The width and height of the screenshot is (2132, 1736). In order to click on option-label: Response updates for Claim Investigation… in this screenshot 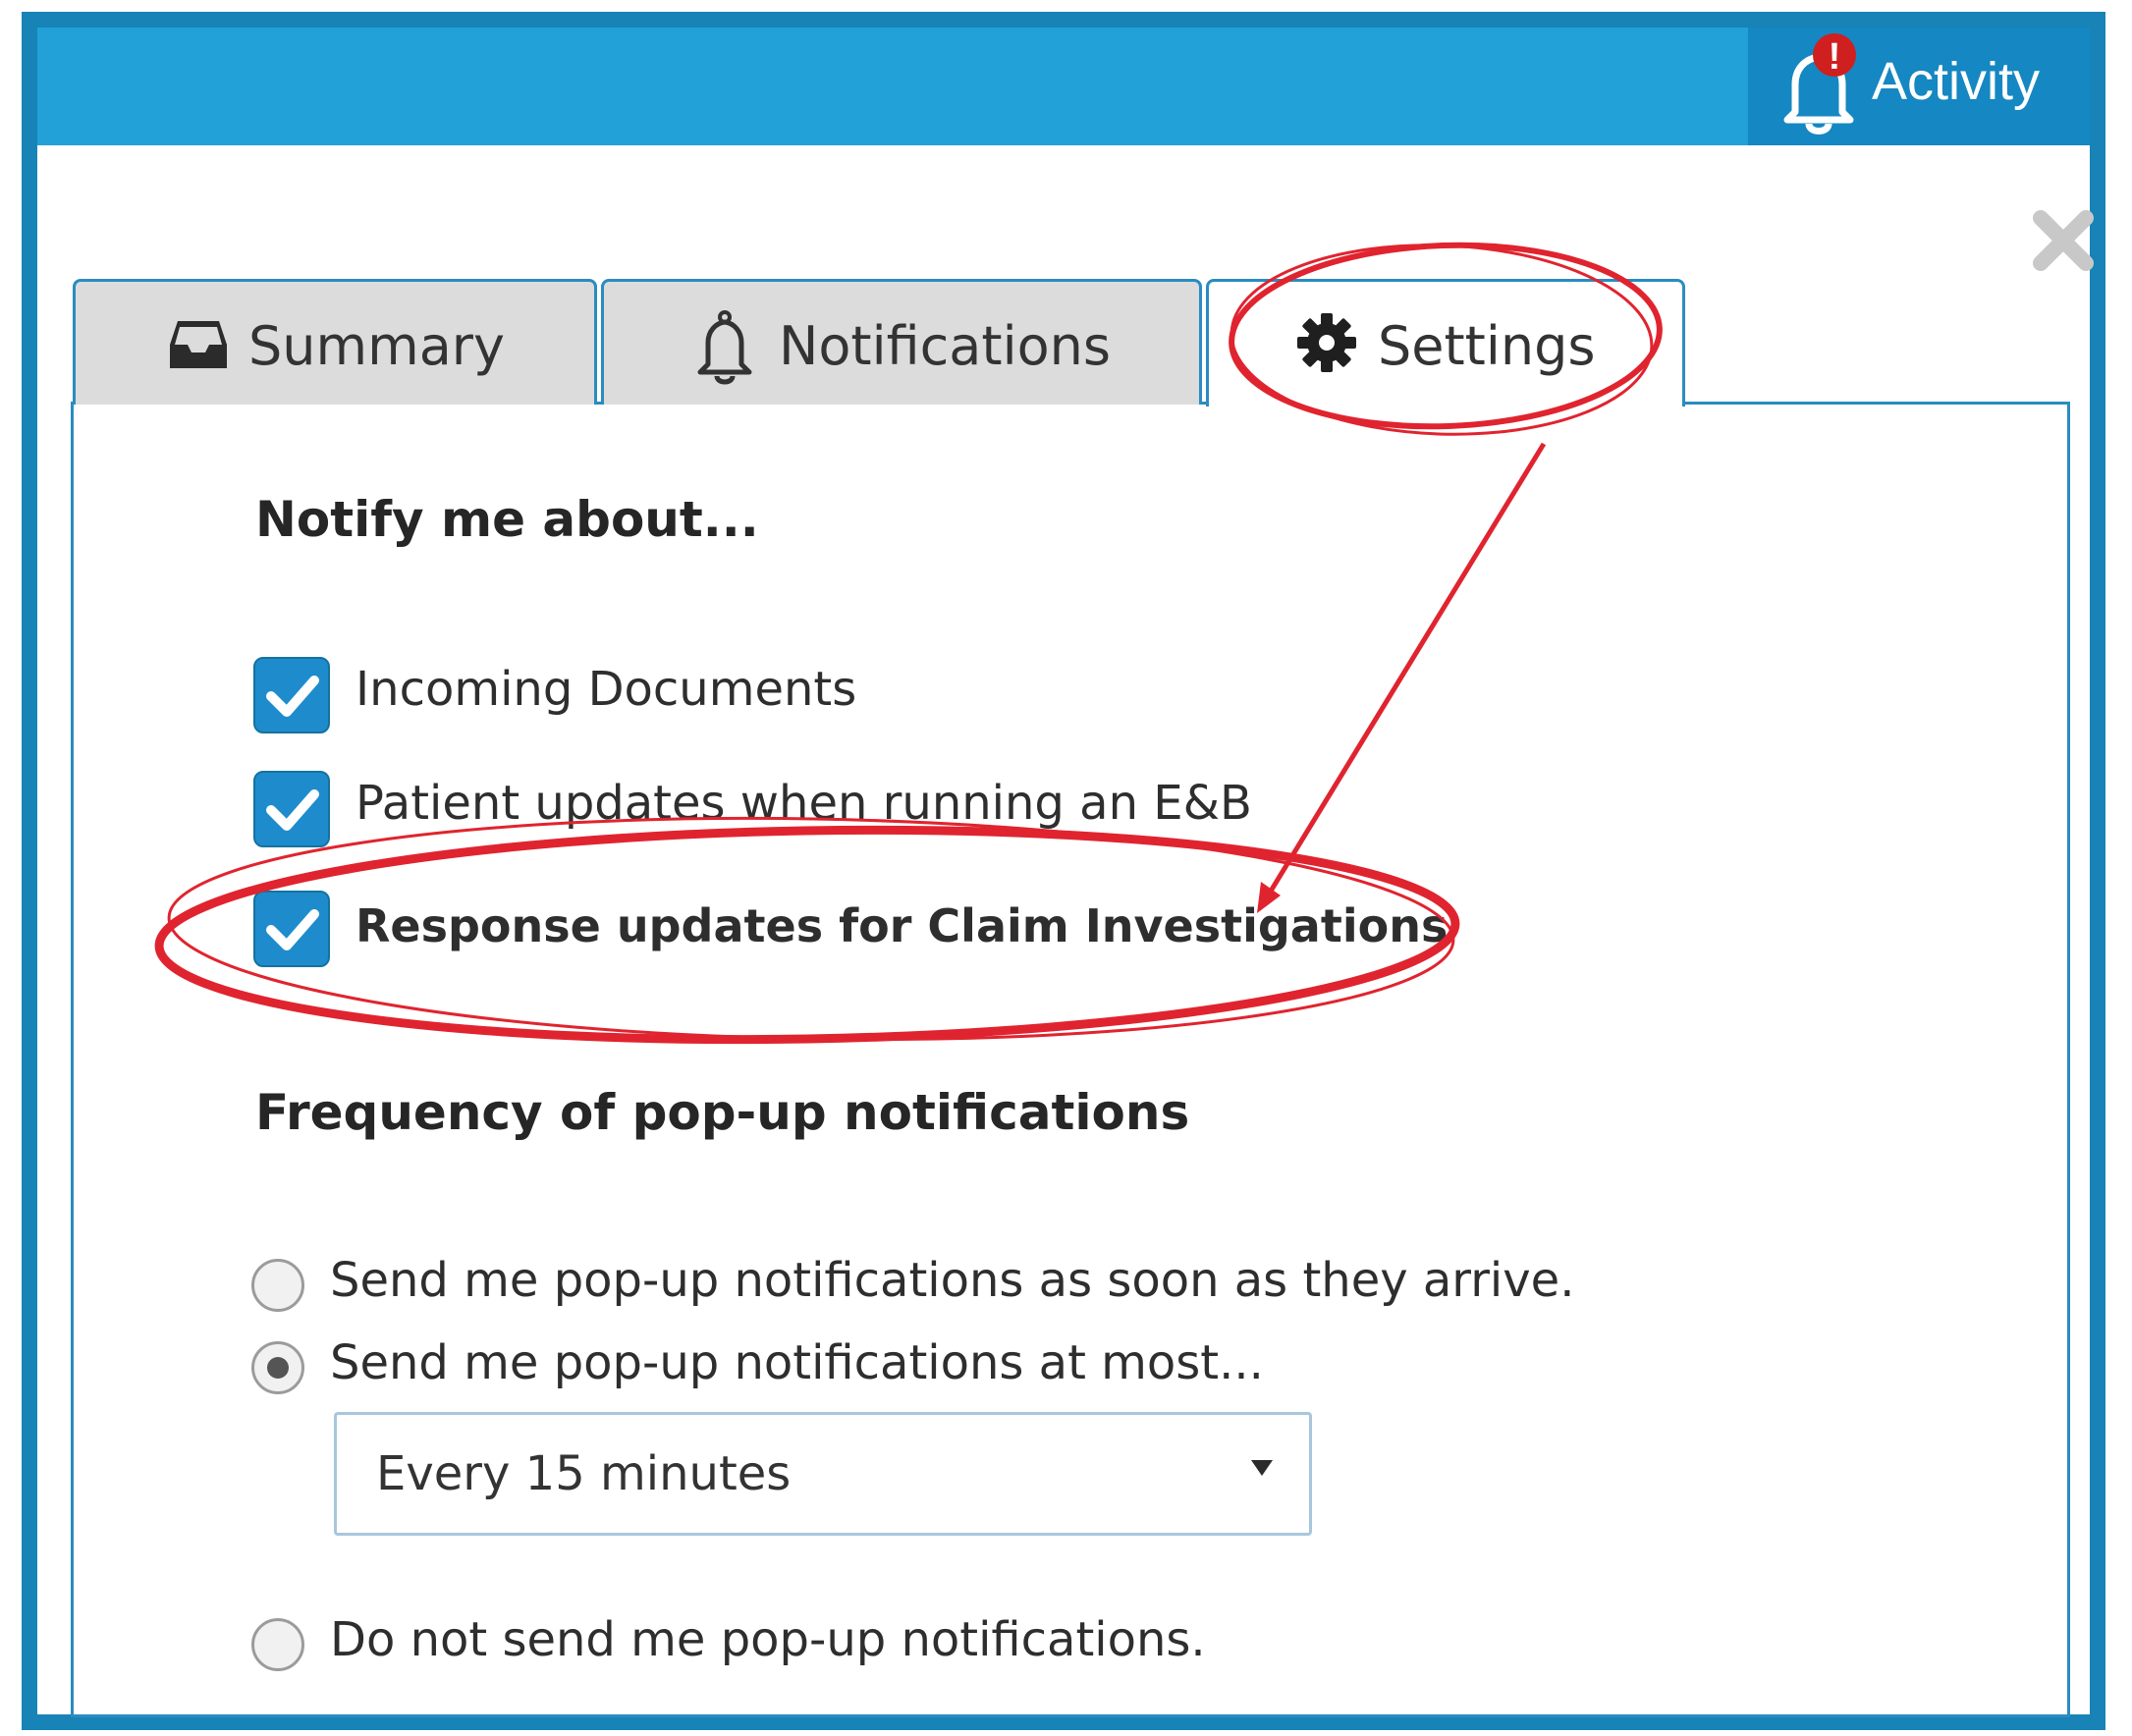, I will do `click(902, 925)`.